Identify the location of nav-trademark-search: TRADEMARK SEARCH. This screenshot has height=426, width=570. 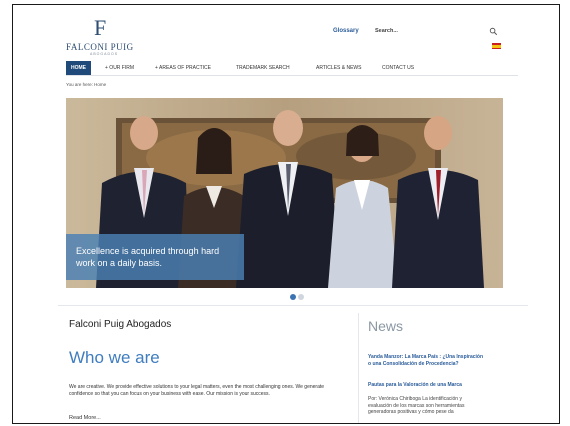
(263, 68).